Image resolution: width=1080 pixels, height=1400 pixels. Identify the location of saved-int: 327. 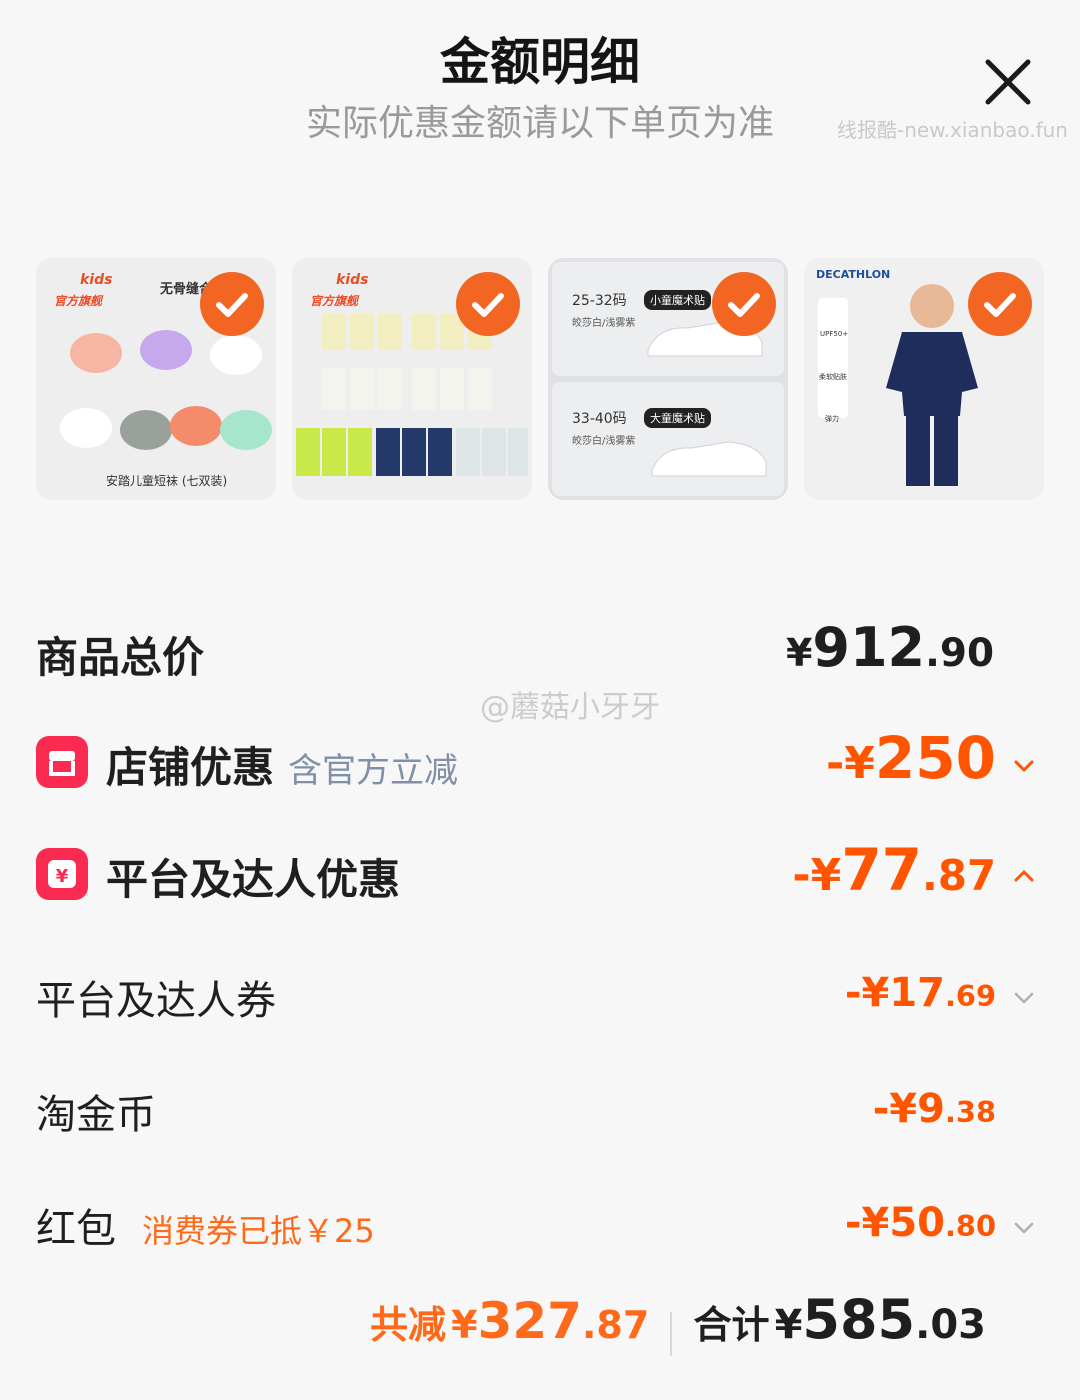
(529, 1321).